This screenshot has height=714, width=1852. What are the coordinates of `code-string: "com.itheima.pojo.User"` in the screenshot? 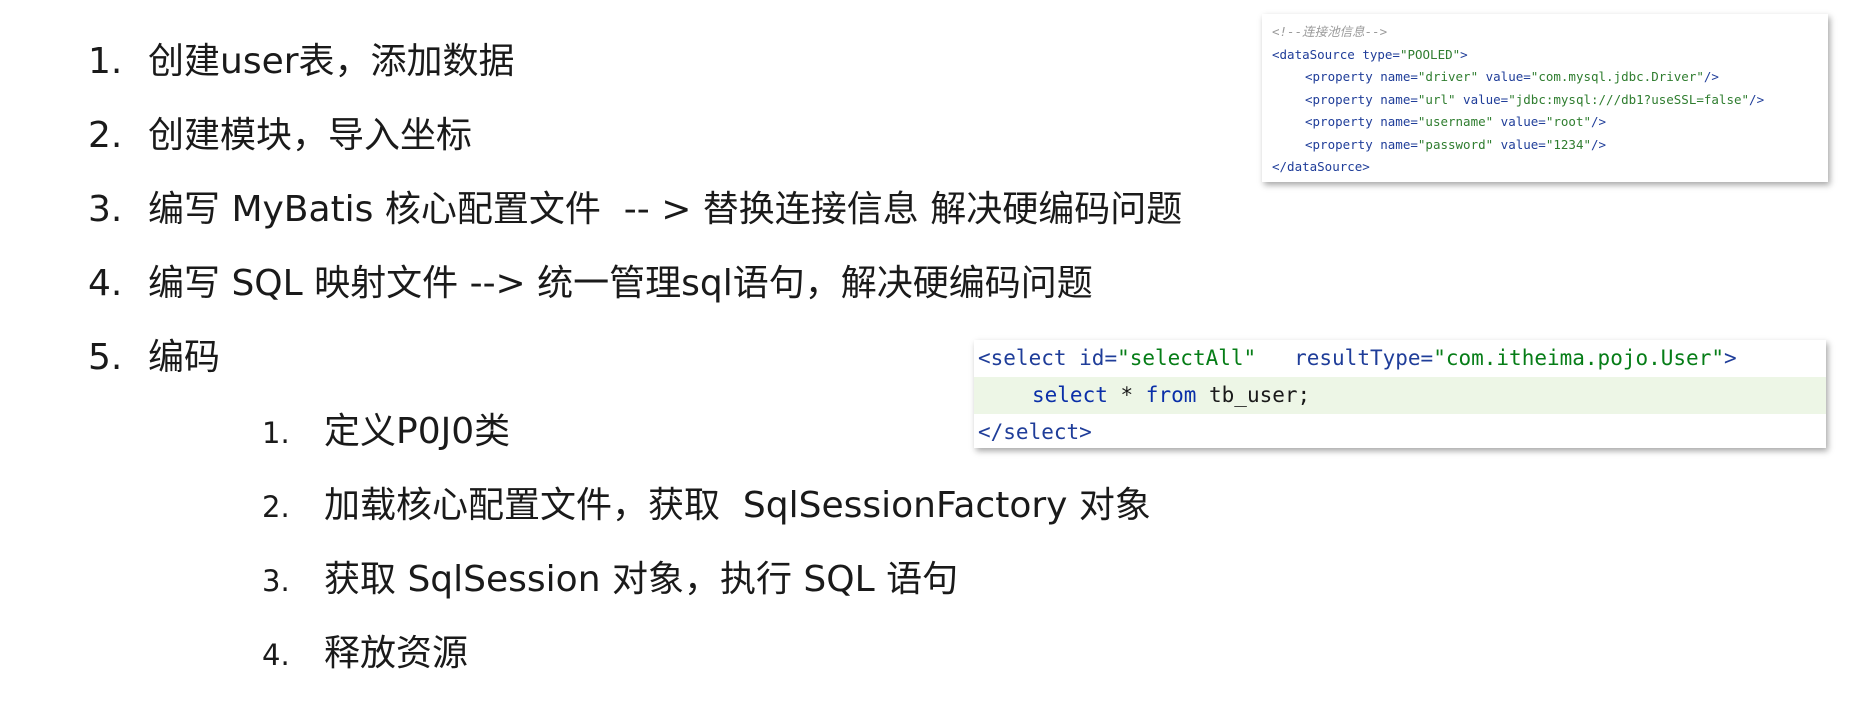 It's located at (1578, 358).